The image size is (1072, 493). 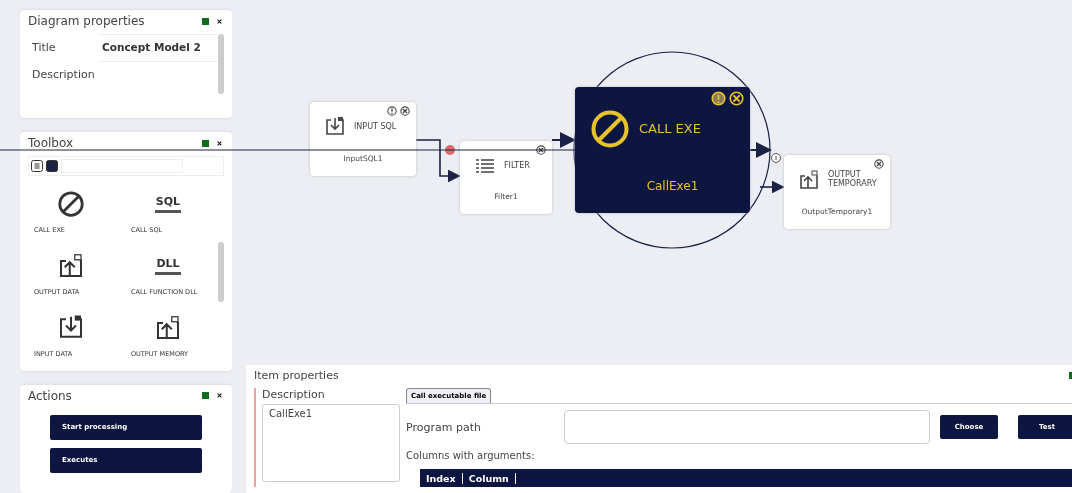 I want to click on field-label: Program path, so click(x=444, y=427).